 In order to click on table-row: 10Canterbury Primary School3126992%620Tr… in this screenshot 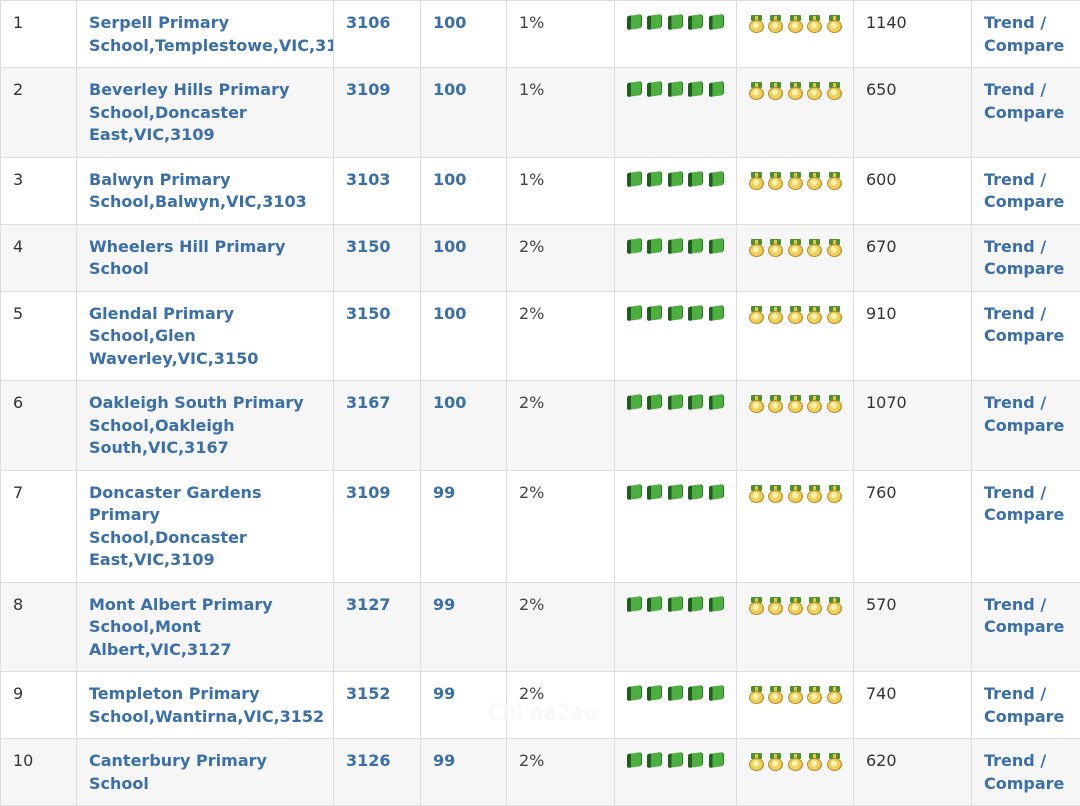, I will do `click(540, 772)`.